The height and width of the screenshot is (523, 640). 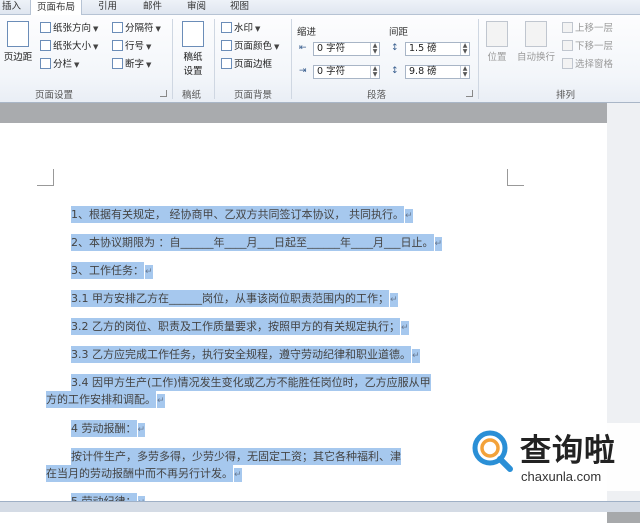 What do you see at coordinates (568, 451) in the screenshot?
I see `watermark-brand-cn: 查询啦` at bounding box center [568, 451].